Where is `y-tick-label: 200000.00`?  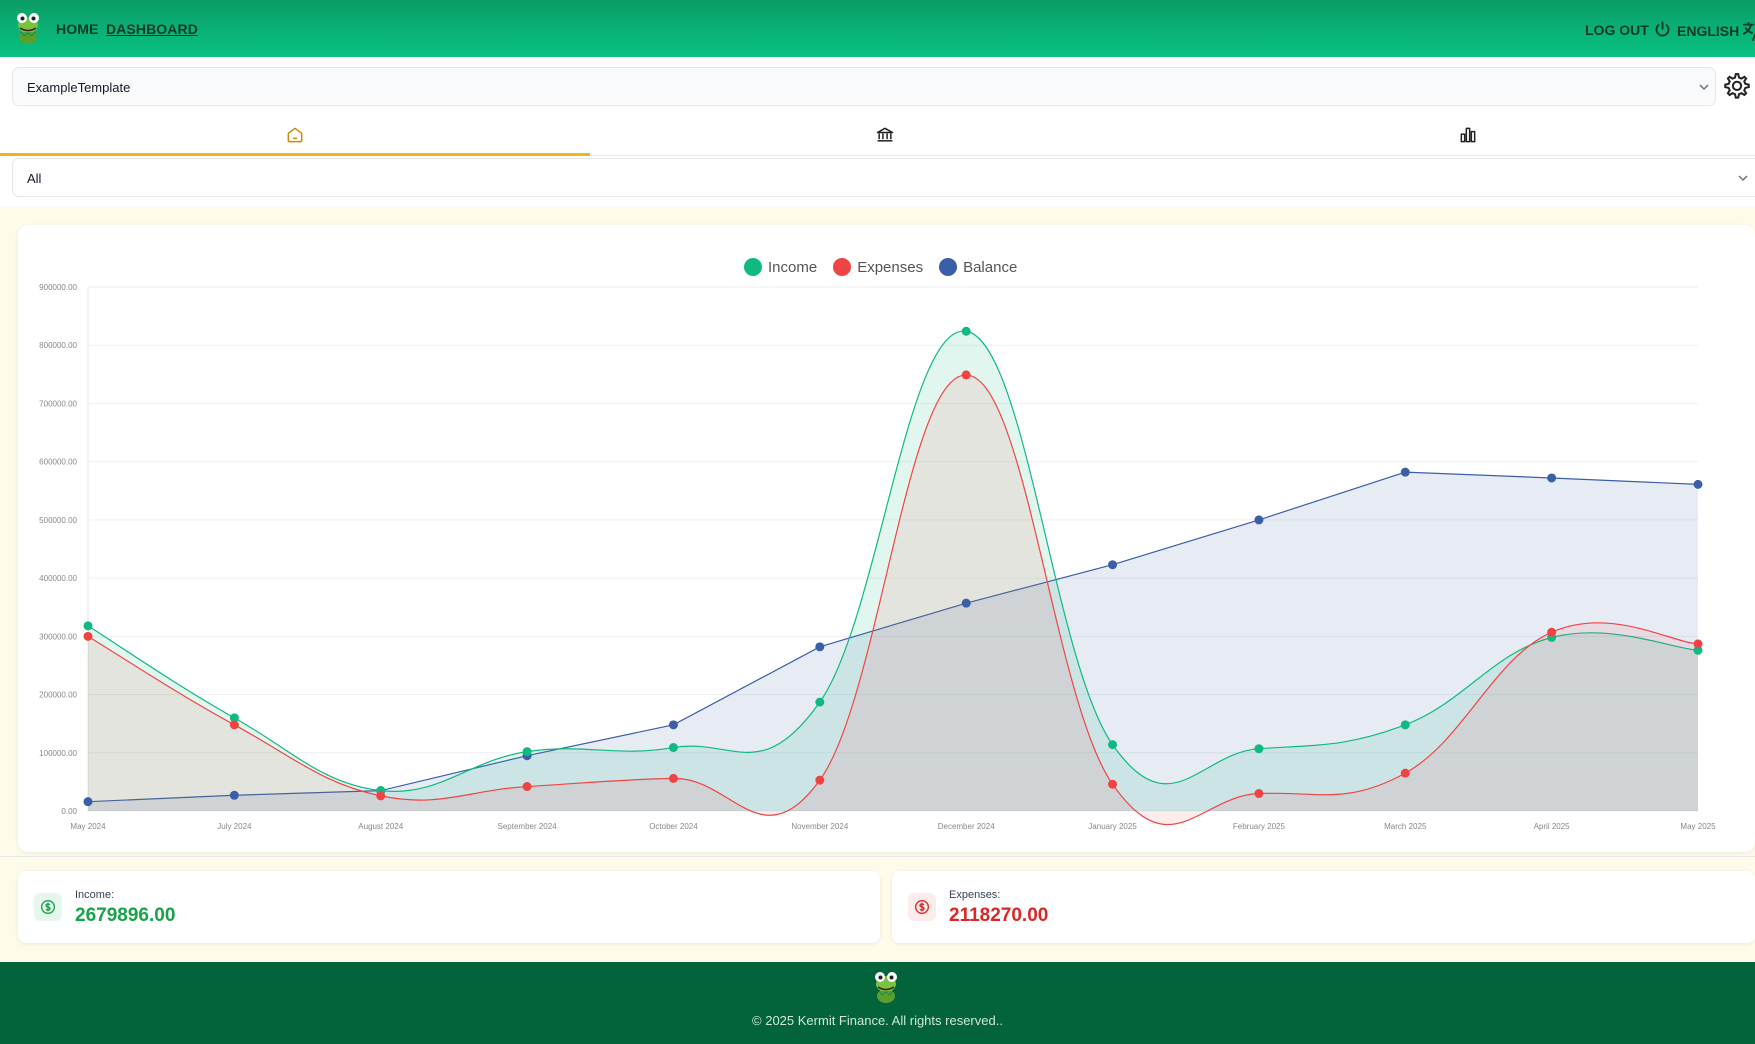
y-tick-label: 200000.00 is located at coordinates (58, 695).